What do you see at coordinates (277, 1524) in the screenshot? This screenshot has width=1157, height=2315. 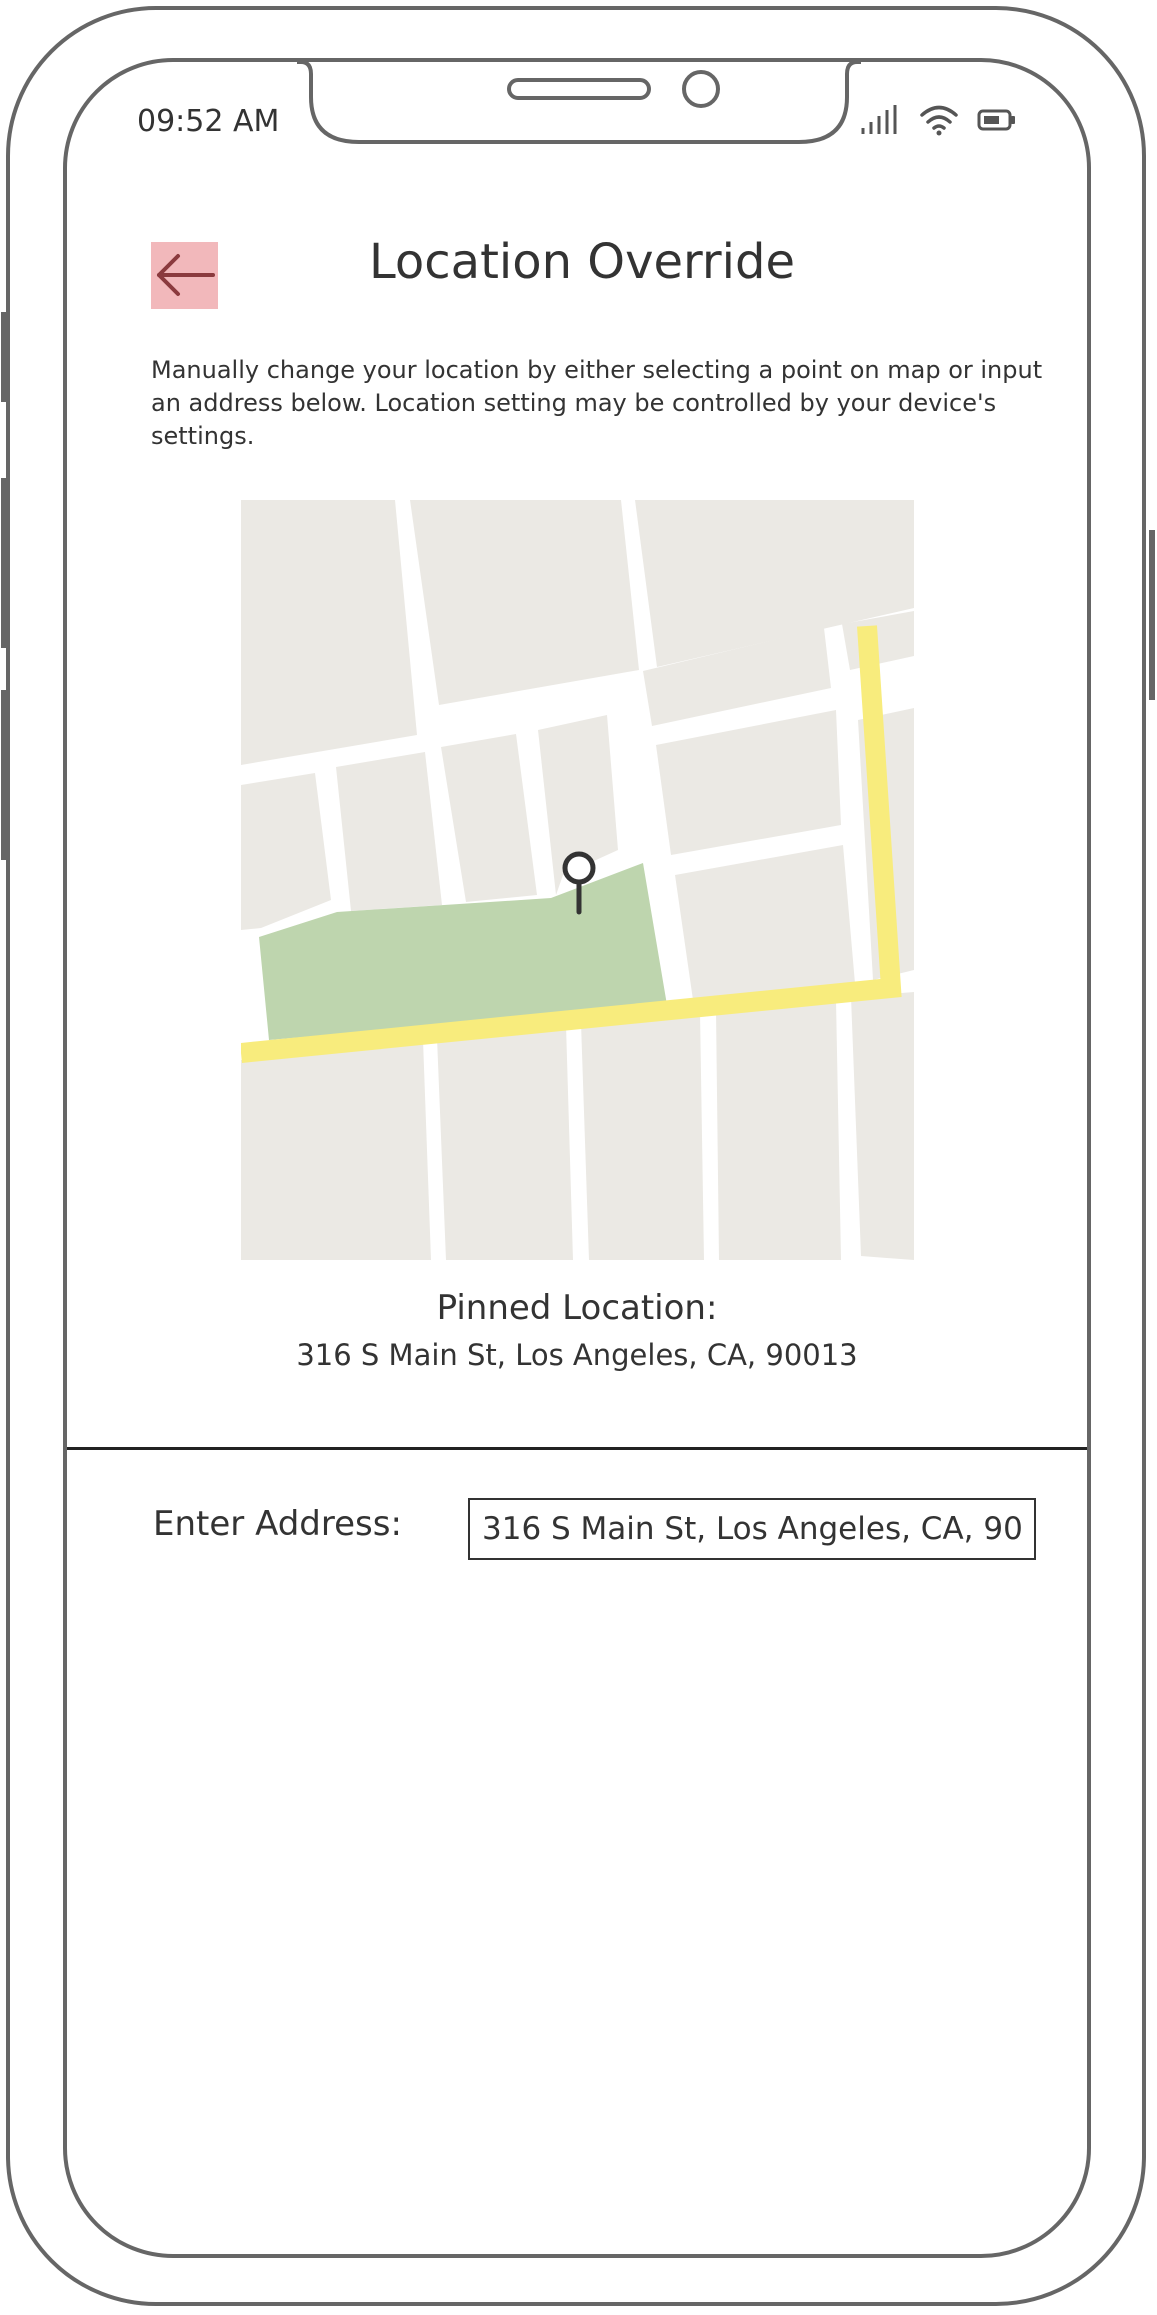 I see `enter-address-label: Enter Address:` at bounding box center [277, 1524].